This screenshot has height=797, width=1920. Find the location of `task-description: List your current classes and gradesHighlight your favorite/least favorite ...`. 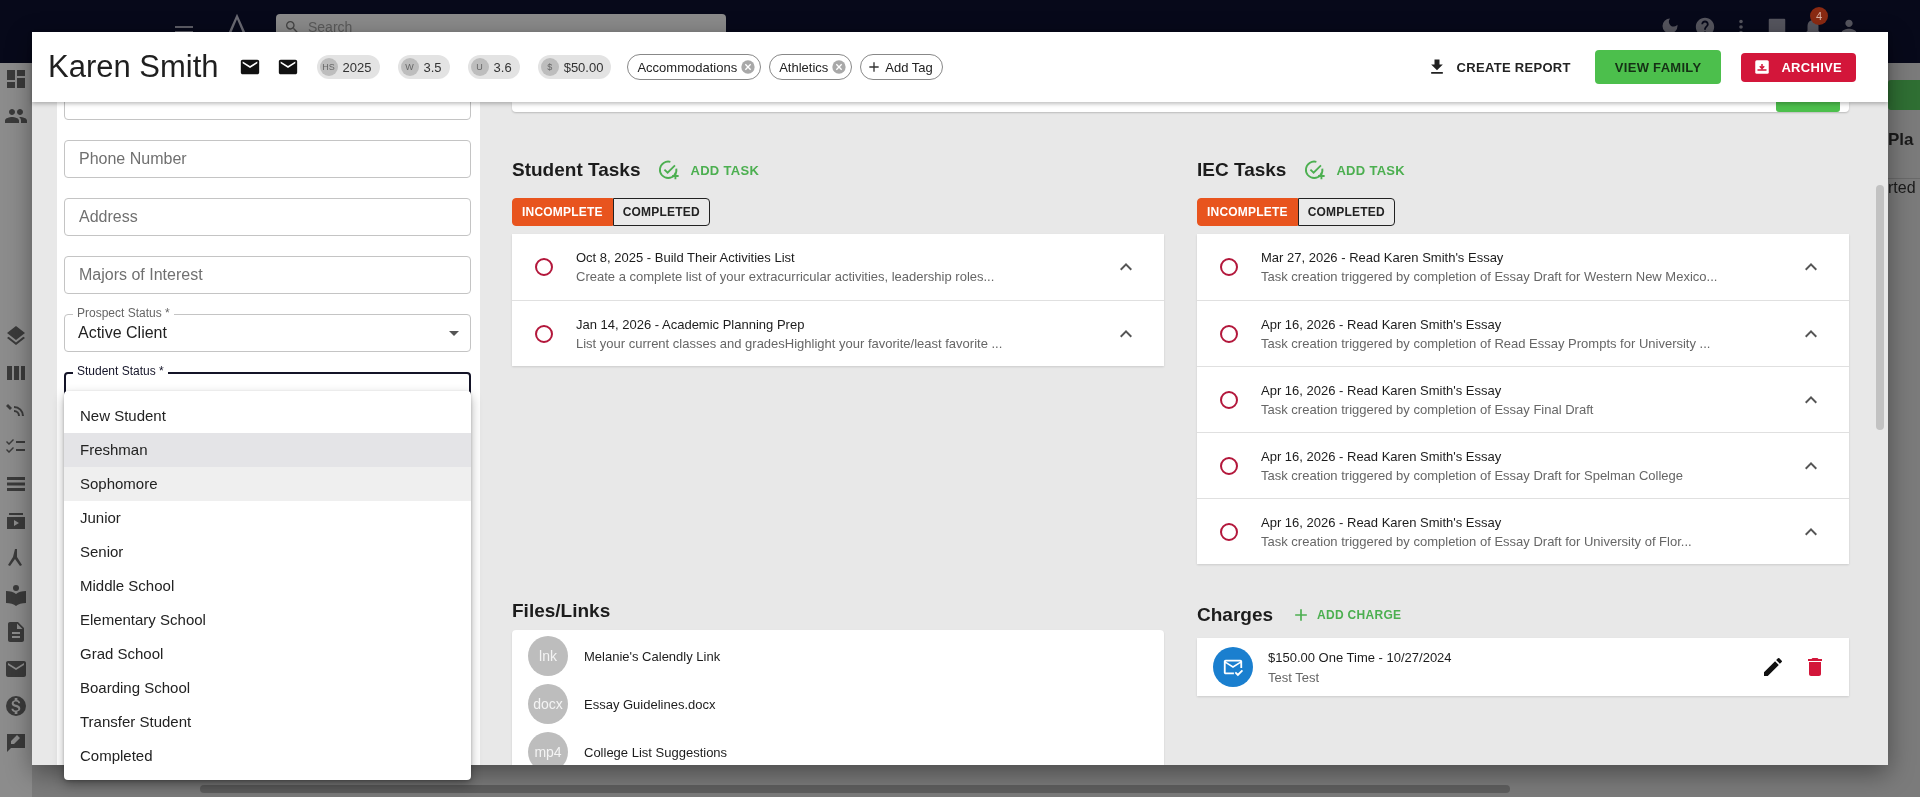

task-description: List your current classes and gradesHighlight your favorite/least favorite ... is located at coordinates (790, 343).